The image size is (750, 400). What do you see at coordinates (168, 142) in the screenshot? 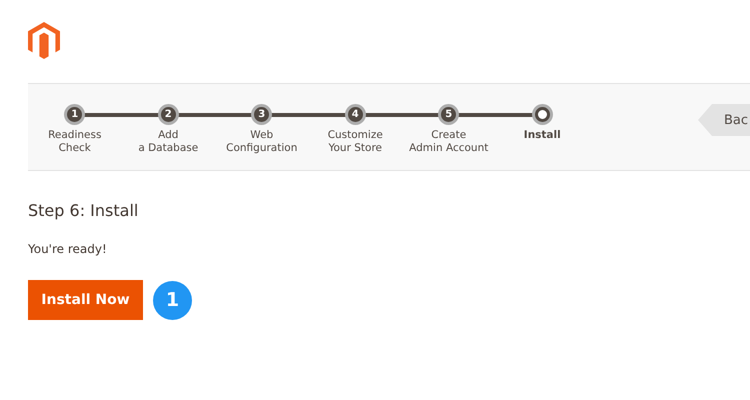
I see `step-label: Add a Database` at bounding box center [168, 142].